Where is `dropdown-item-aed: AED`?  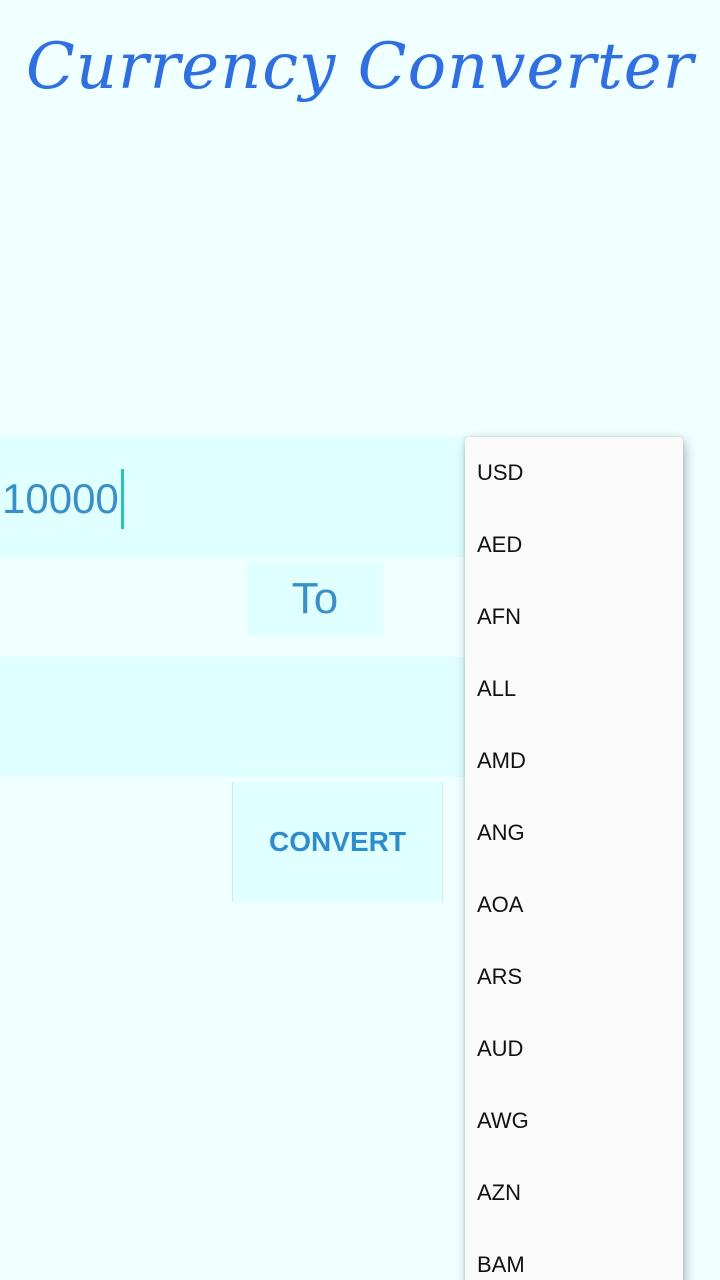
dropdown-item-aed: AED is located at coordinates (574, 545).